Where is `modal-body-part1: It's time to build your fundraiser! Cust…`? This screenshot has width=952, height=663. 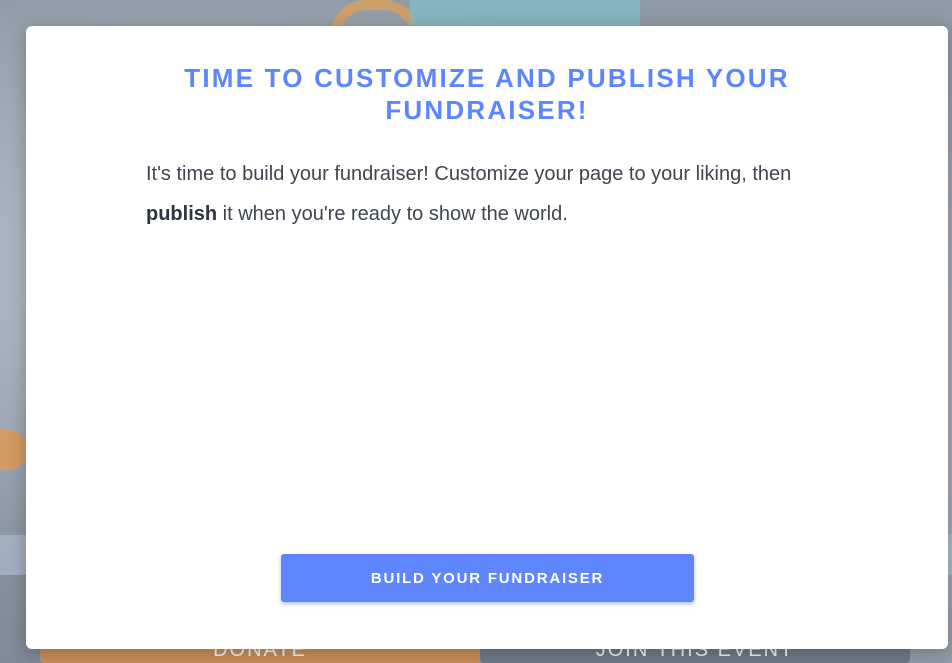
modal-body-part1: It's time to build your fundraiser! Cust… is located at coordinates (469, 174).